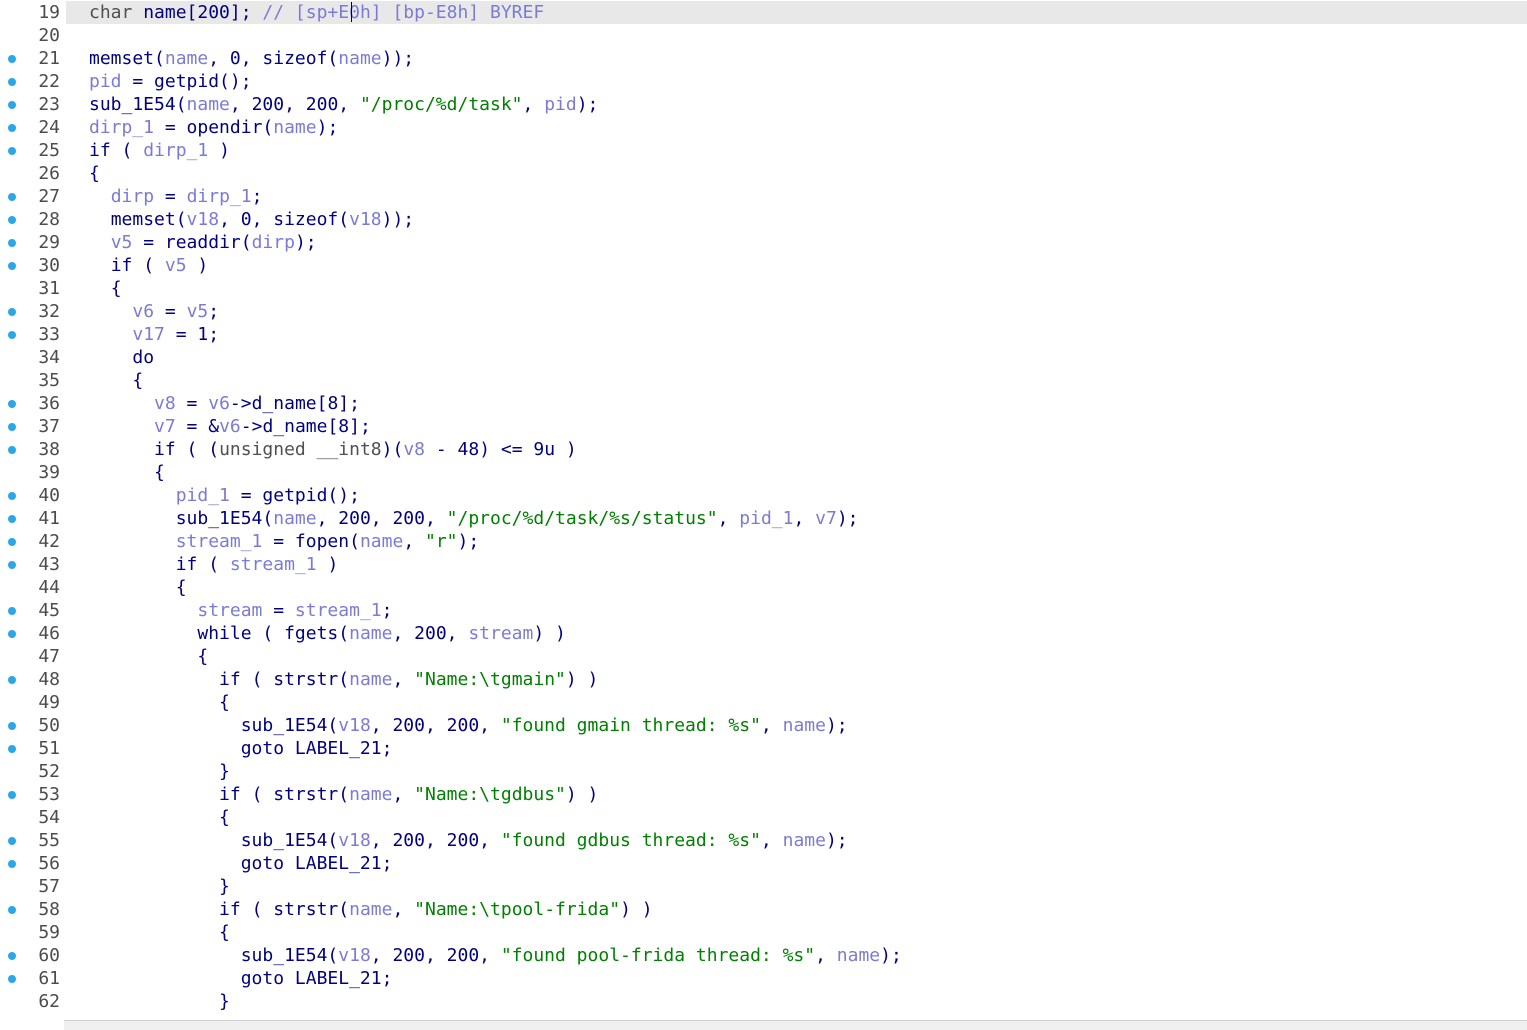 This screenshot has width=1527, height=1030. Describe the element at coordinates (763, 196) in the screenshot. I see `code-line: 27 dirp = dirp_1;` at that location.